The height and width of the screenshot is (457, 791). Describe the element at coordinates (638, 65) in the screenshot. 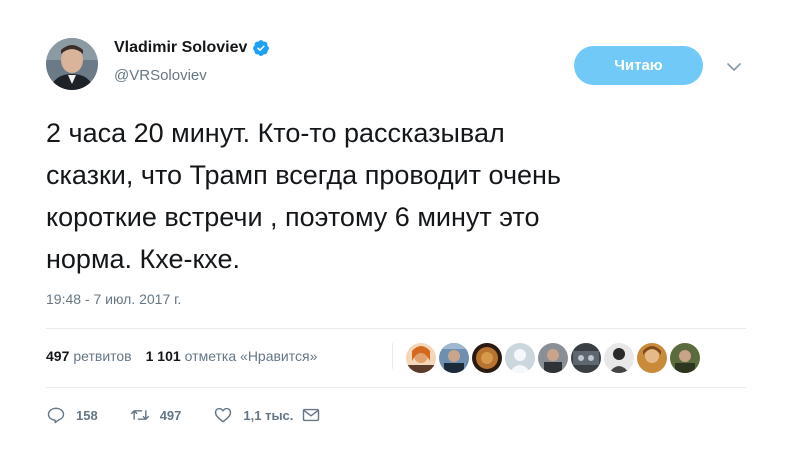

I see `following-button: Читаю` at that location.